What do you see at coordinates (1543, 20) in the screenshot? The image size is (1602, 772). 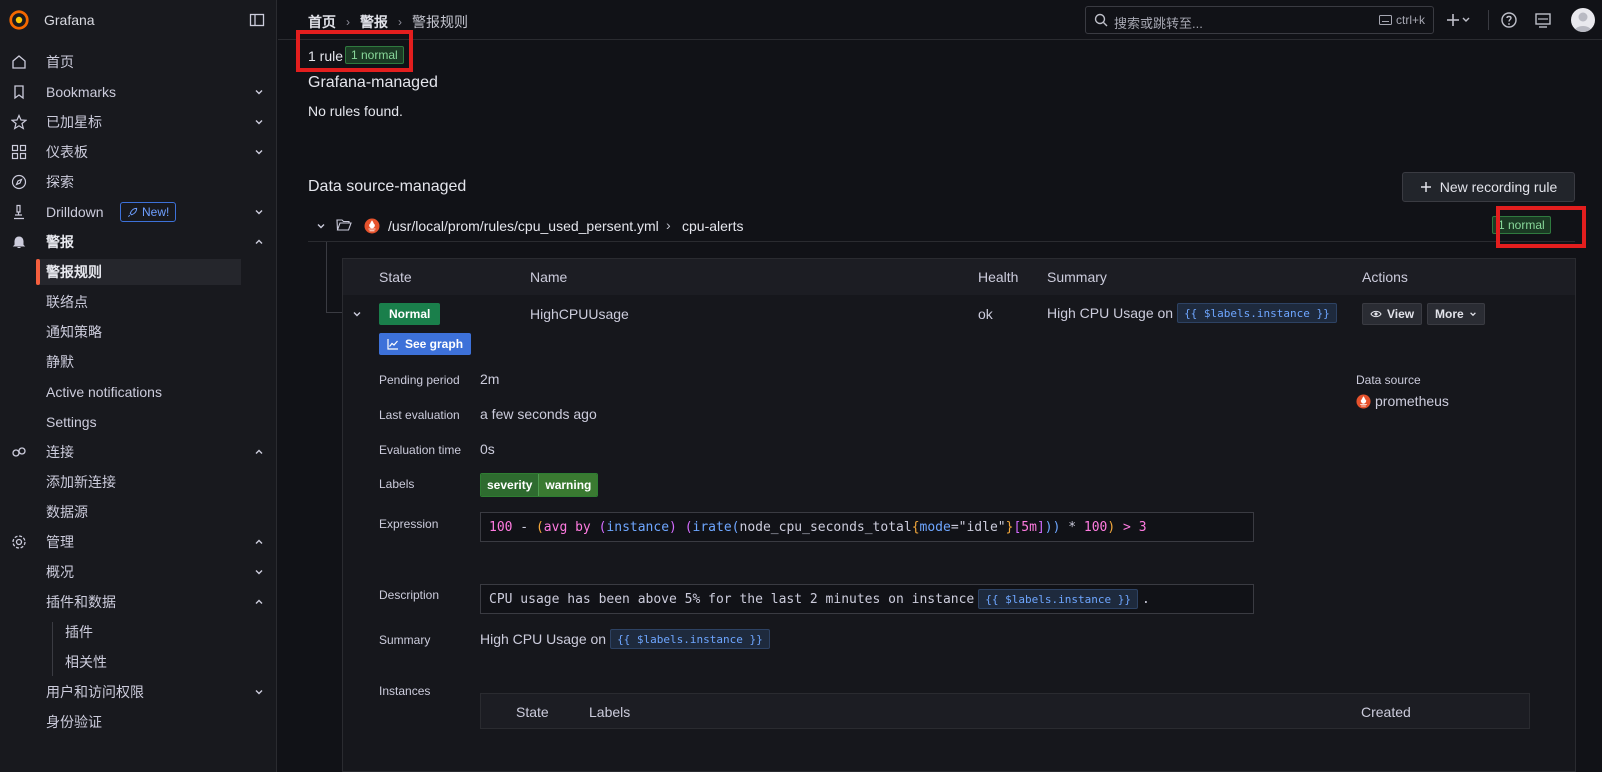 I see `news-feed-icon` at bounding box center [1543, 20].